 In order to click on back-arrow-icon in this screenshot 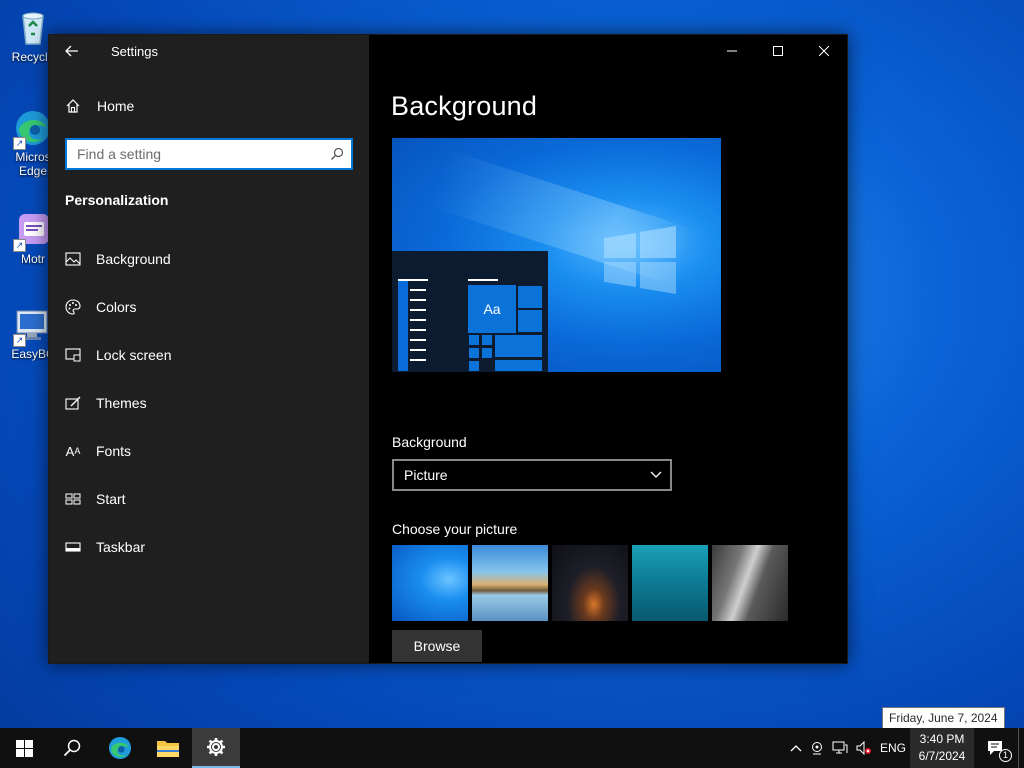, I will do `click(71, 51)`.